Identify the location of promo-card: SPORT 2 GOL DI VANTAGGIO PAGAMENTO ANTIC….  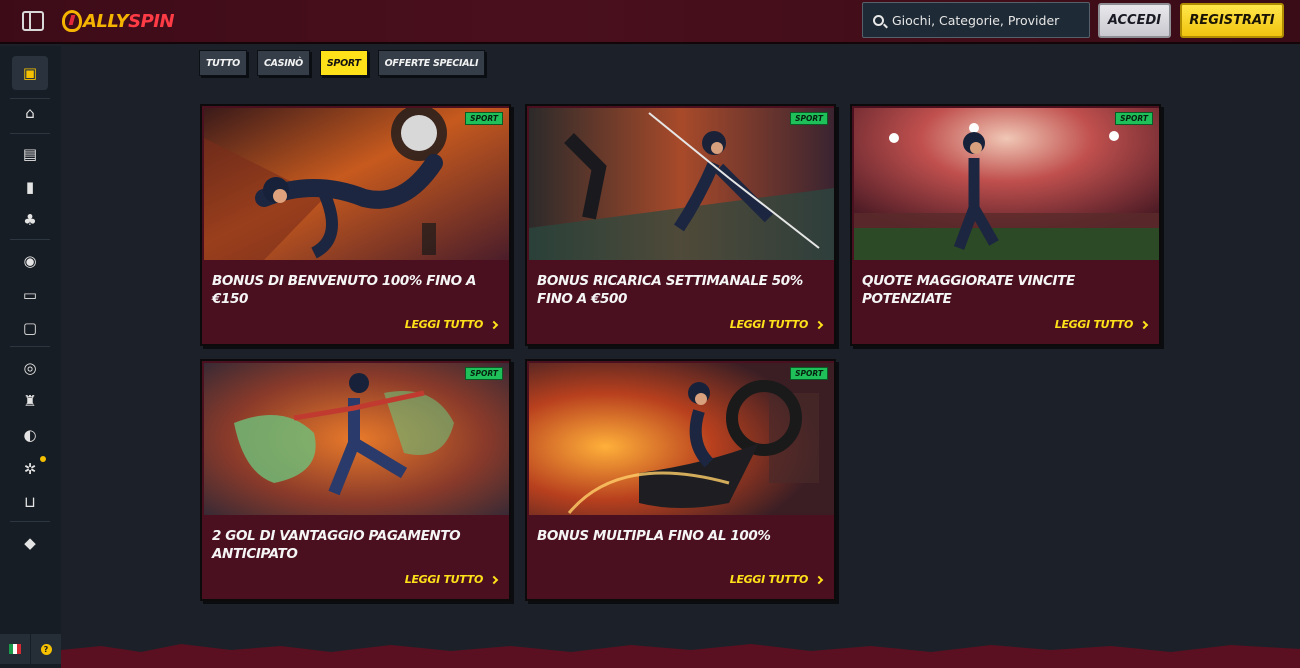
(355, 480).